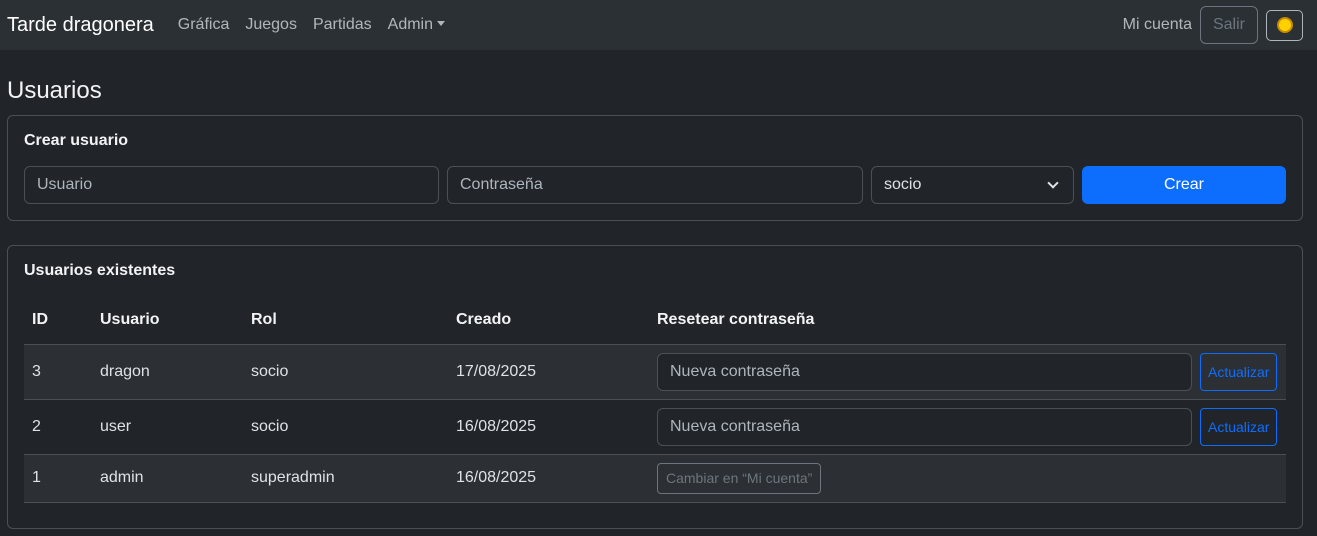 This screenshot has height=536, width=1317. I want to click on theme-toggle-button, so click(1284, 25).